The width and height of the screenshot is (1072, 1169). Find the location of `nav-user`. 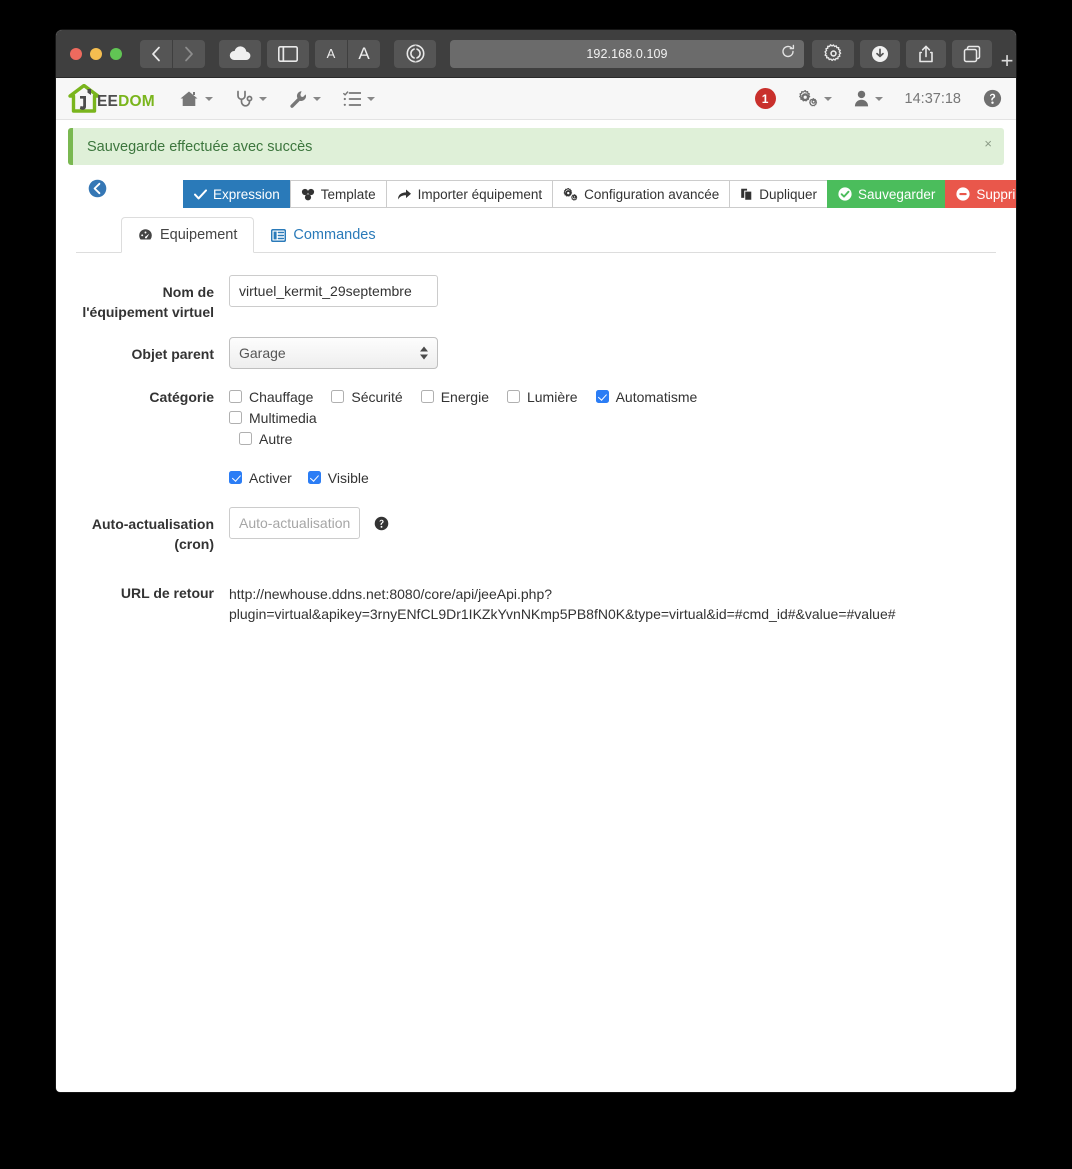

nav-user is located at coordinates (868, 99).